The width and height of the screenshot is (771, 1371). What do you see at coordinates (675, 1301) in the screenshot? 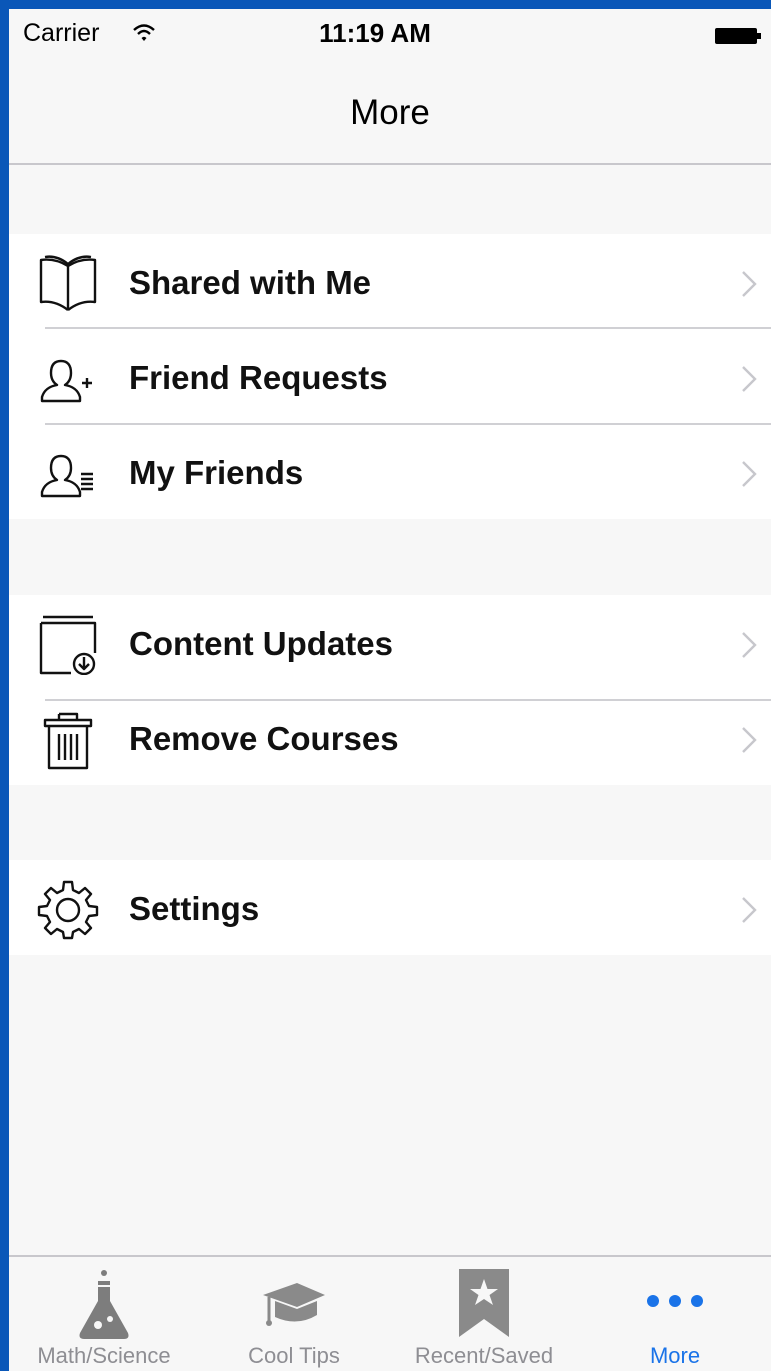
I see `more-dots-icon` at bounding box center [675, 1301].